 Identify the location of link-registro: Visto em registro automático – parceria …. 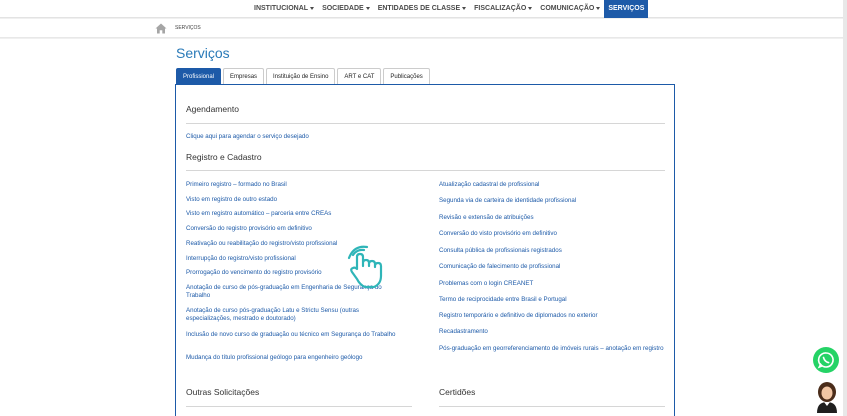
(258, 214).